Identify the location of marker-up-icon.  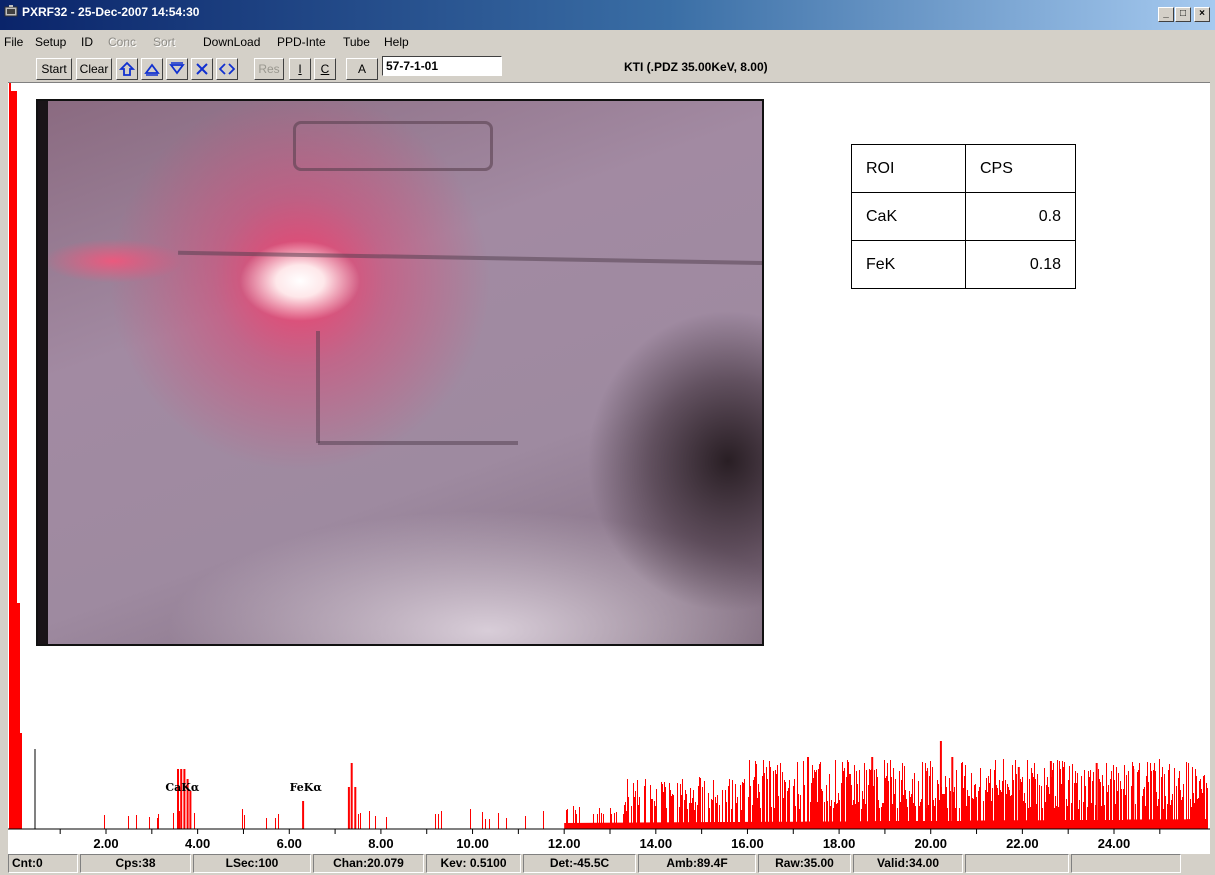
(127, 68).